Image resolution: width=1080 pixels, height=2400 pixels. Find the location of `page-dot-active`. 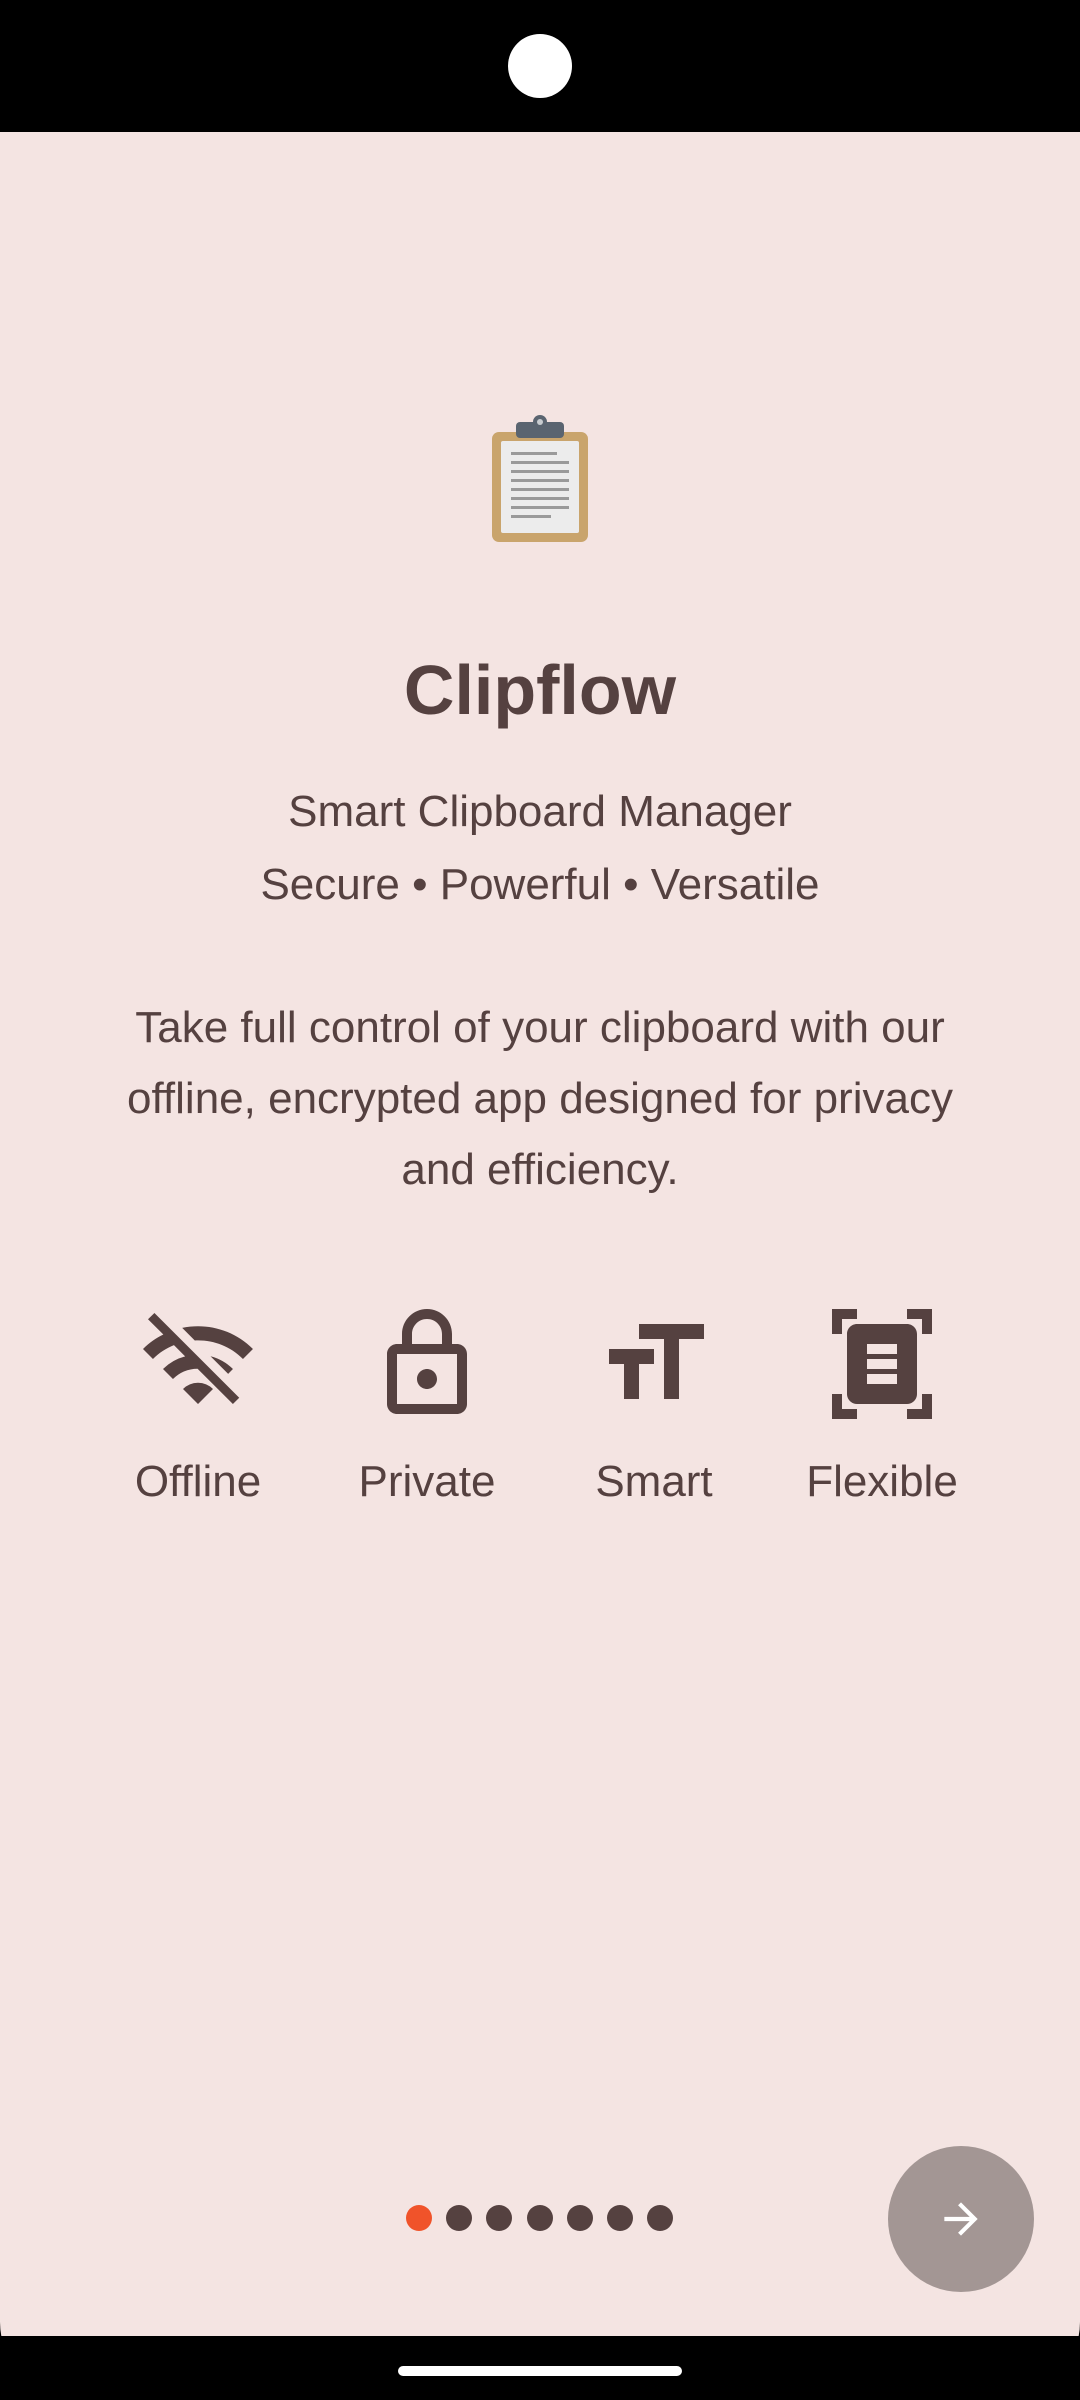

page-dot-active is located at coordinates (419, 2218).